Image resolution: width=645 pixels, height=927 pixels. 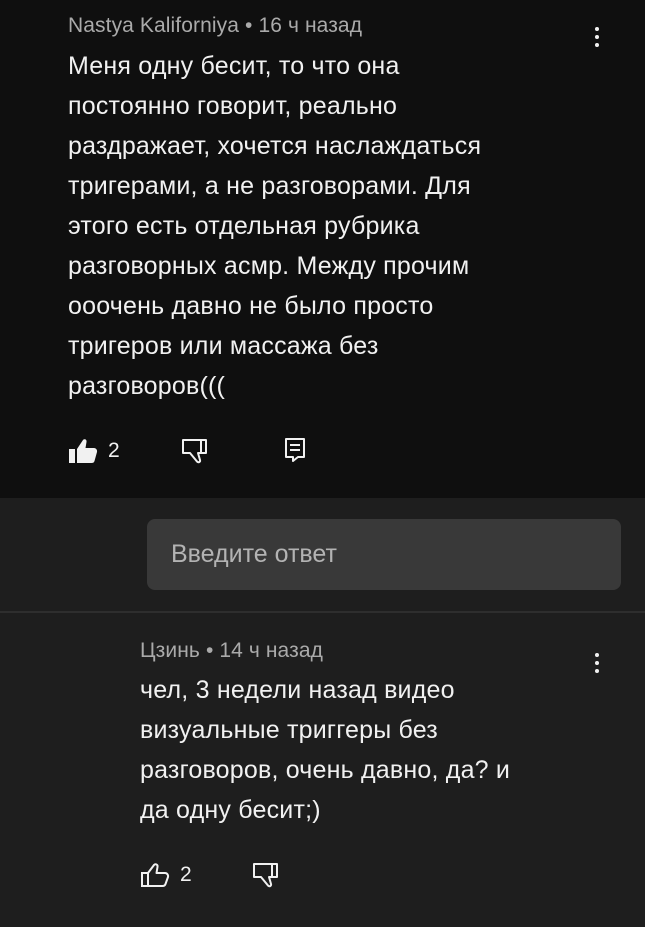 What do you see at coordinates (269, 186) in the screenshot?
I see `comment-line: тригерами, а не разговорами. Для` at bounding box center [269, 186].